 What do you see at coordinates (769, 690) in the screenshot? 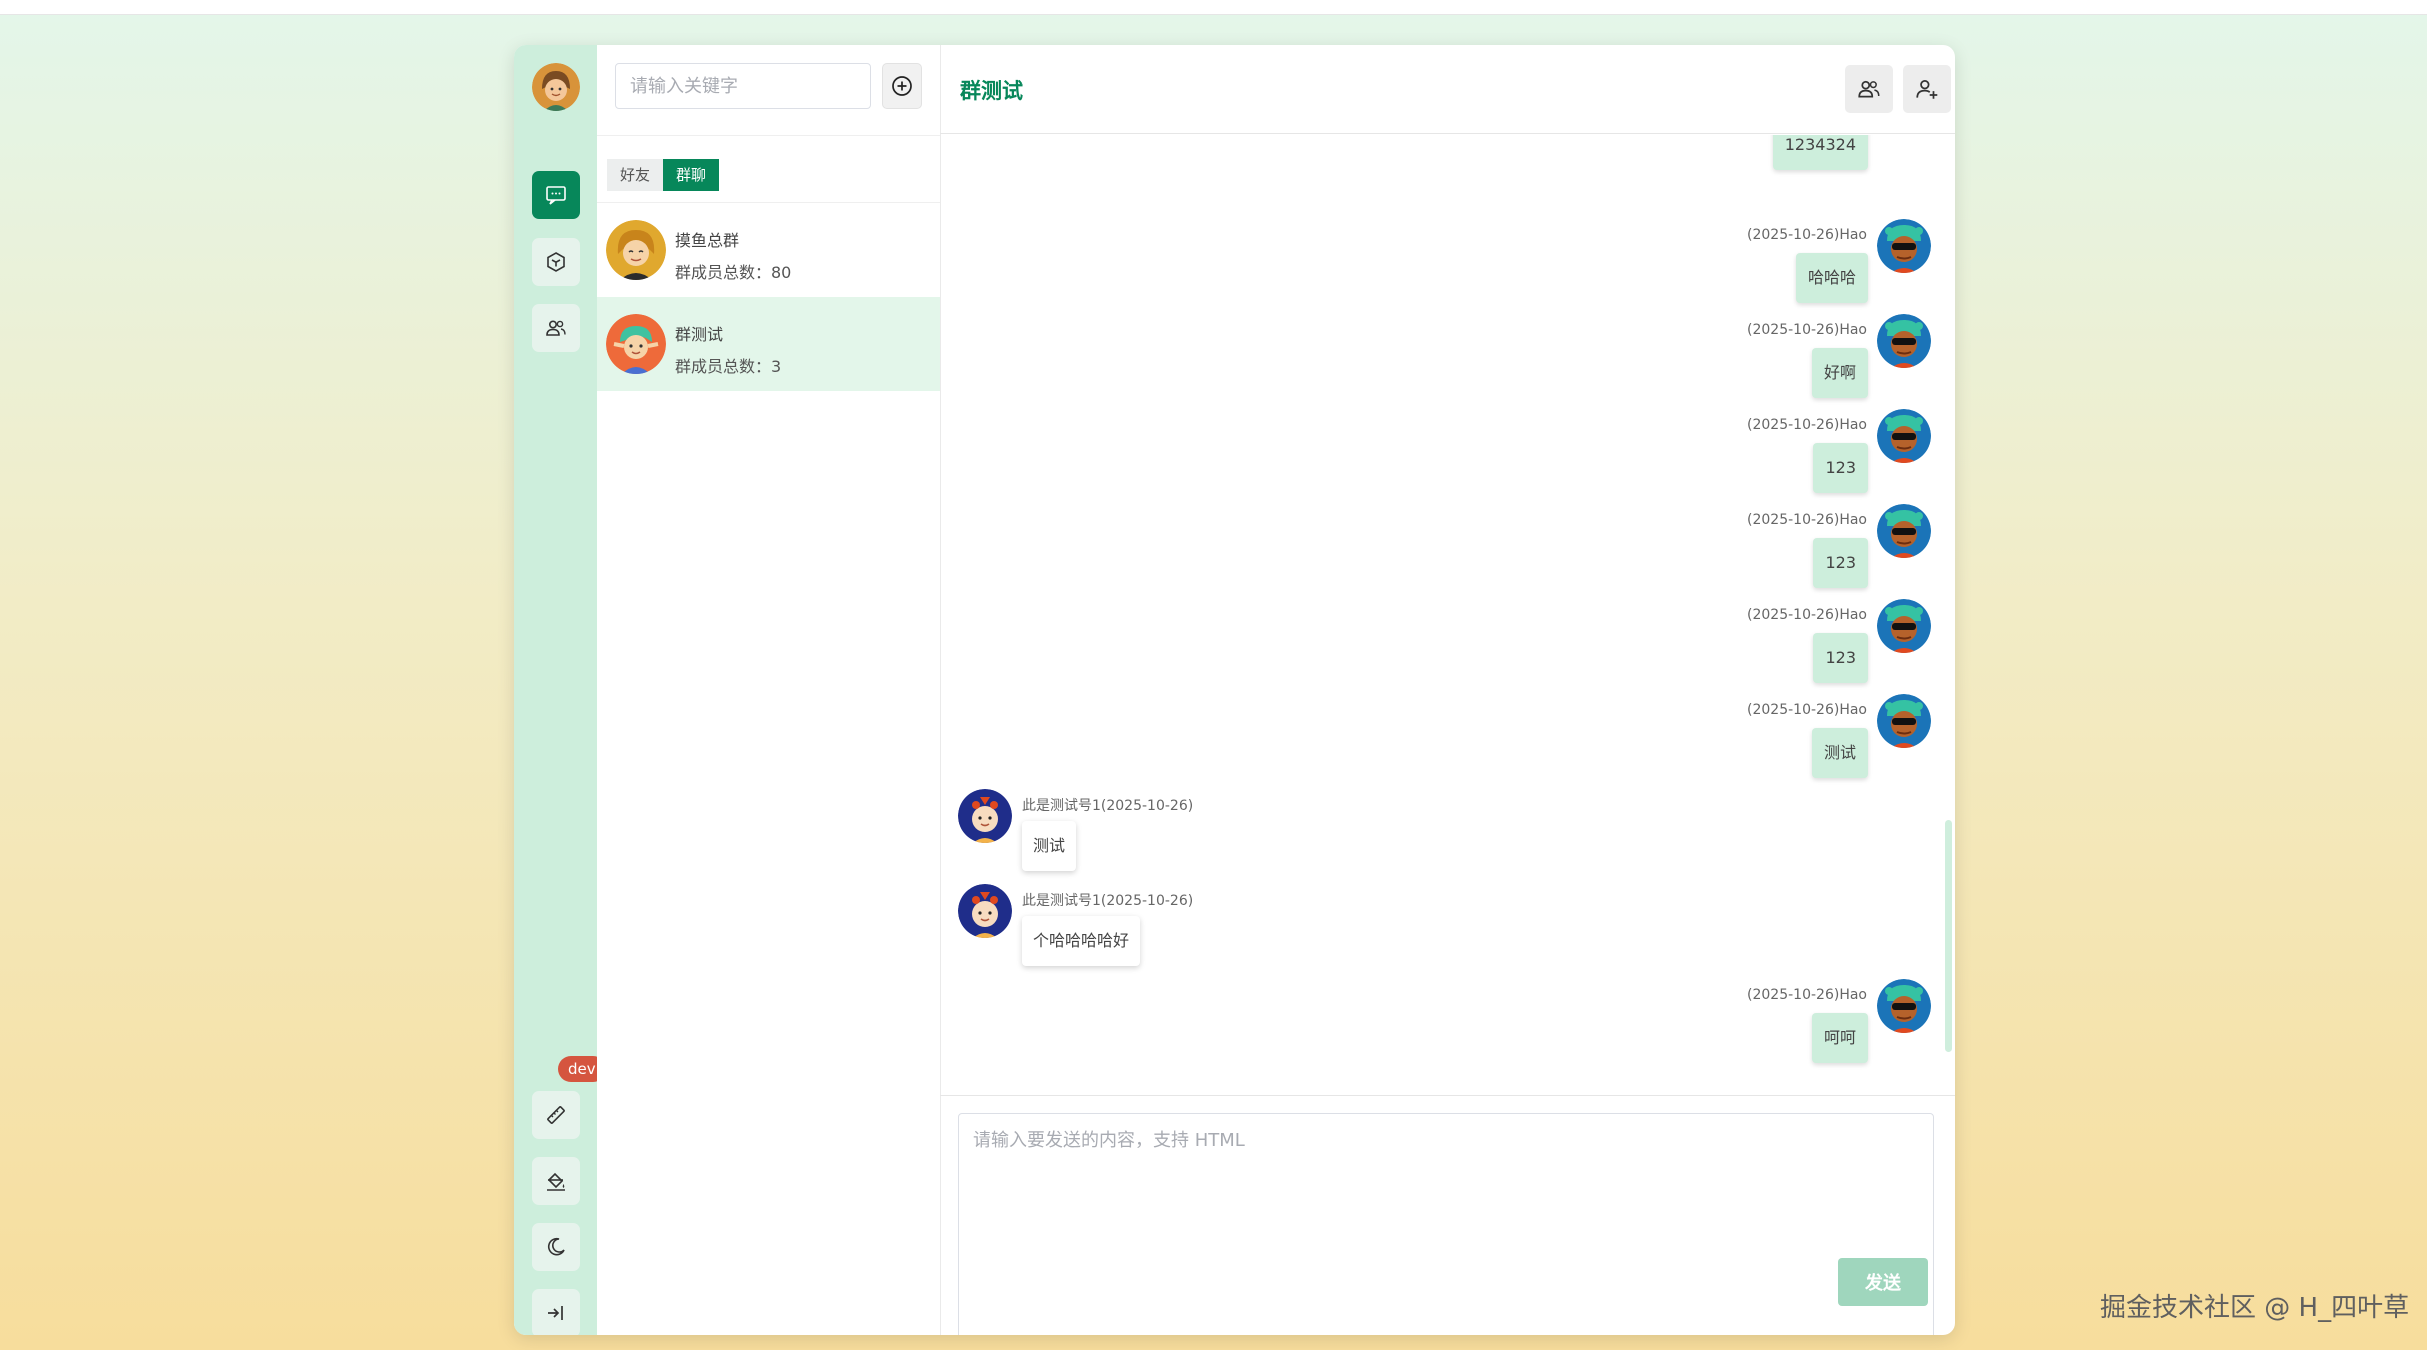
I see `conversation-list-panel: 好友 群聊 摸鱼总群 群成员总数：80` at bounding box center [769, 690].